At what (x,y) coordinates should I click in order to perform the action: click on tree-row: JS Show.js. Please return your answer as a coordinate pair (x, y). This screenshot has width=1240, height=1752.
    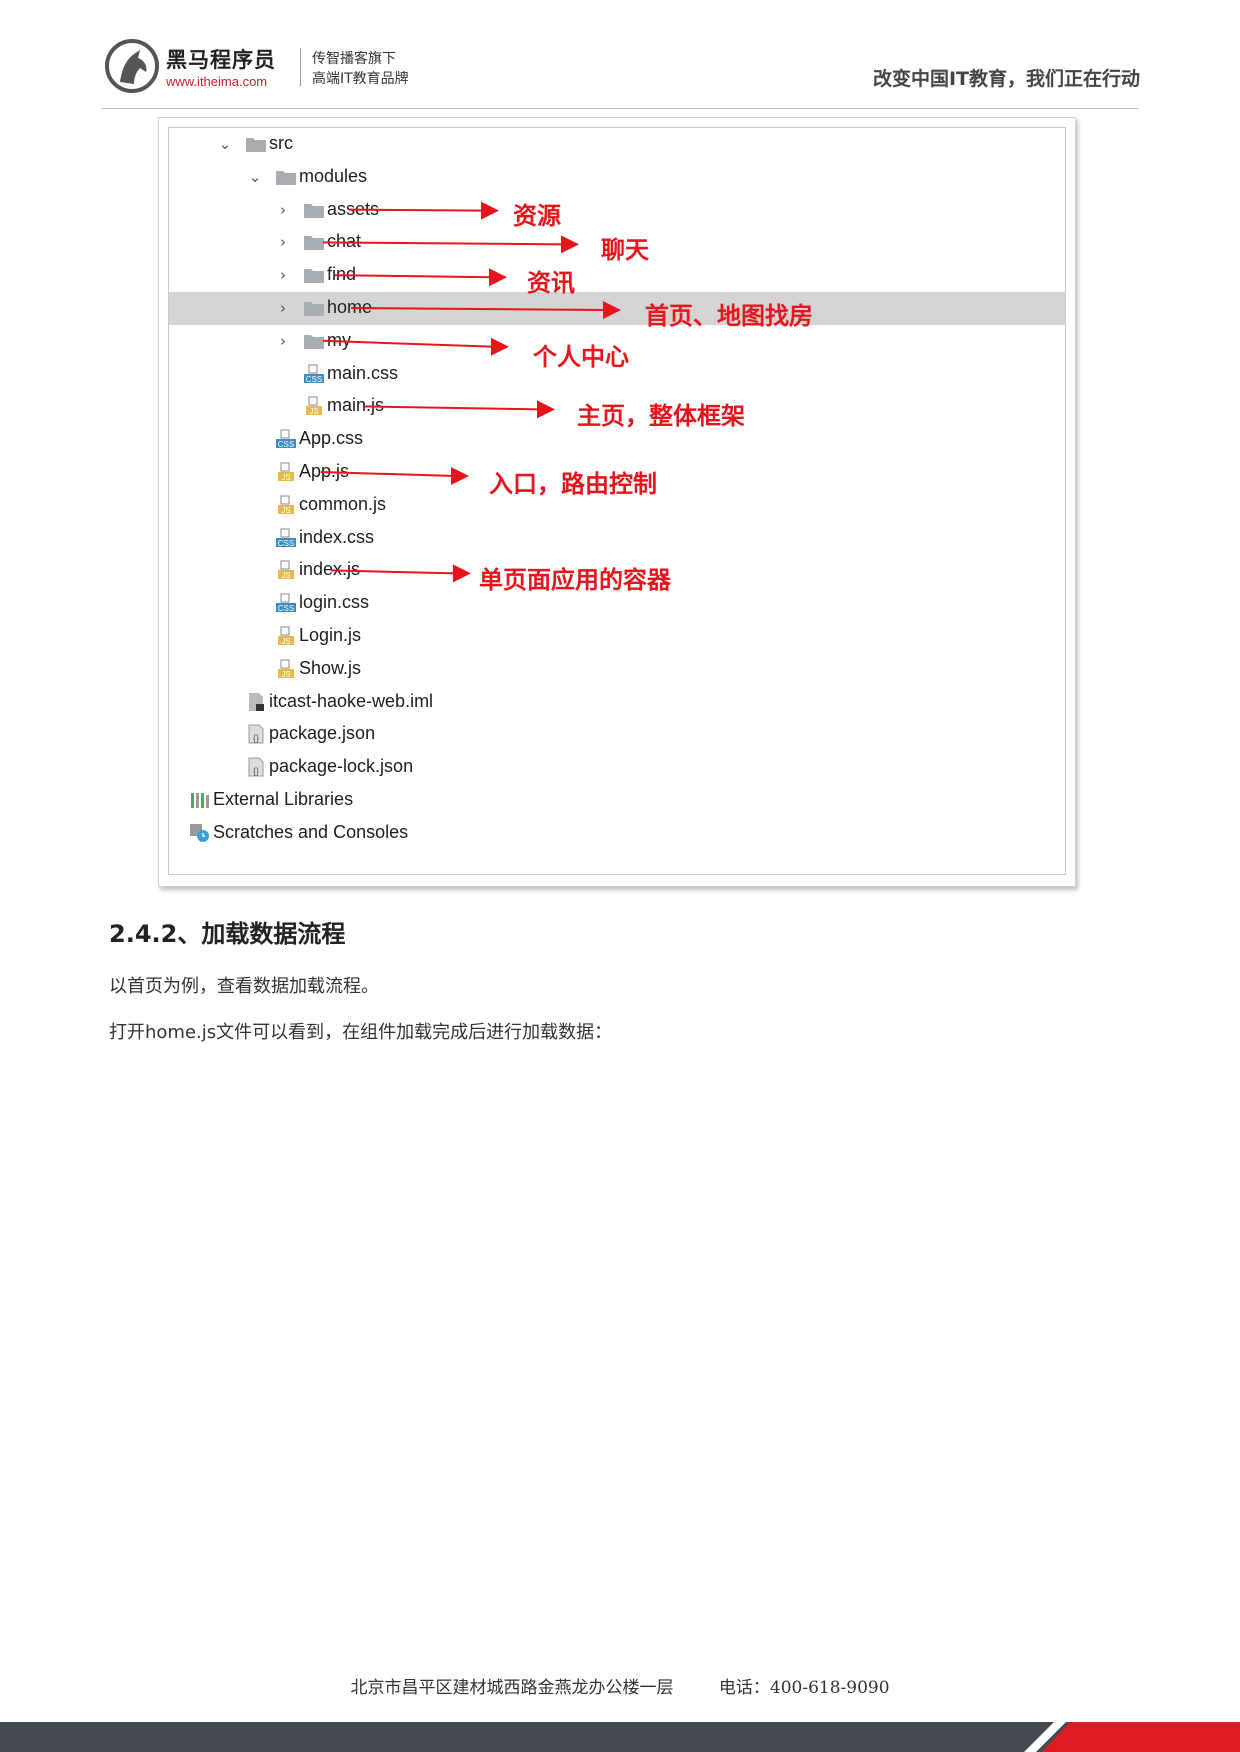
    Looking at the image, I should click on (617, 669).